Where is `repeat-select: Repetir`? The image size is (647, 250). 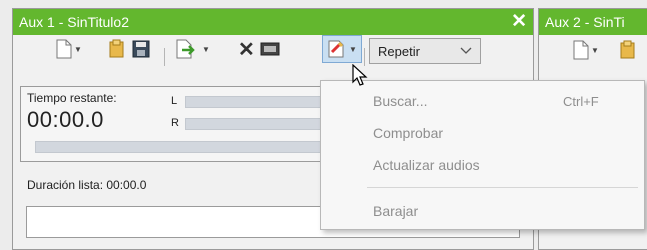
repeat-select: Repetir is located at coordinates (425, 51).